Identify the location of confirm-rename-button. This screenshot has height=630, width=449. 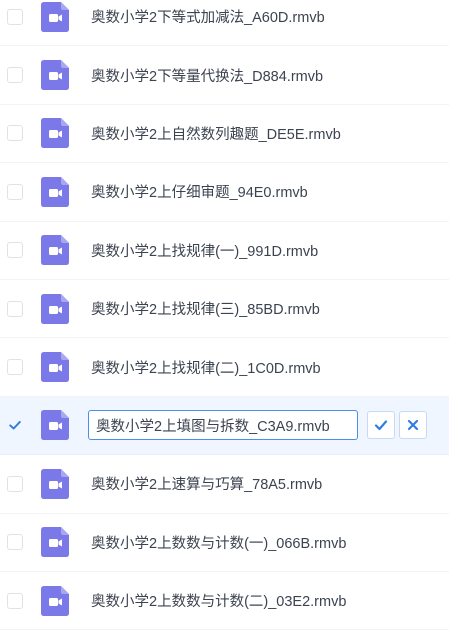
(381, 425).